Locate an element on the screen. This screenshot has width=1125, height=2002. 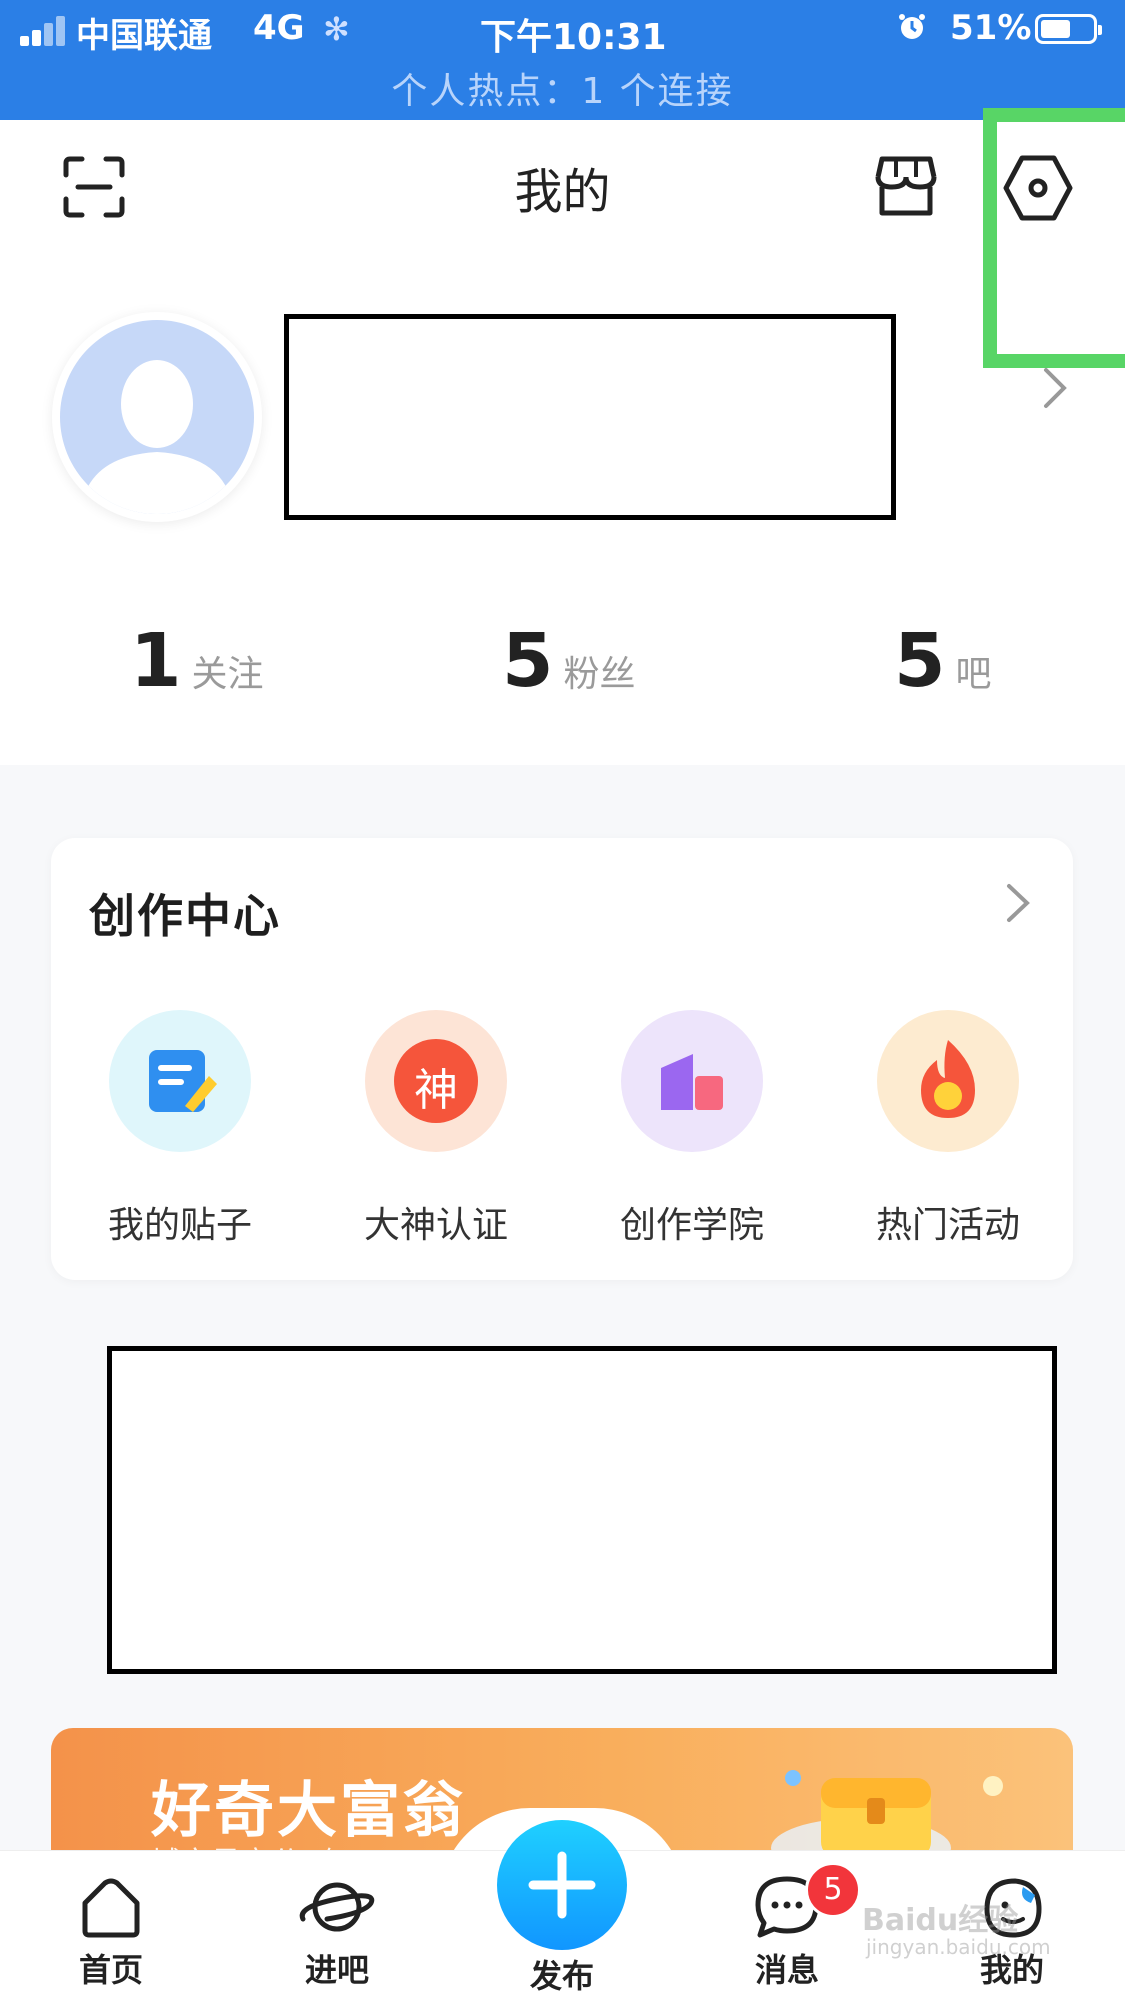
home-icon is located at coordinates (111, 1908).